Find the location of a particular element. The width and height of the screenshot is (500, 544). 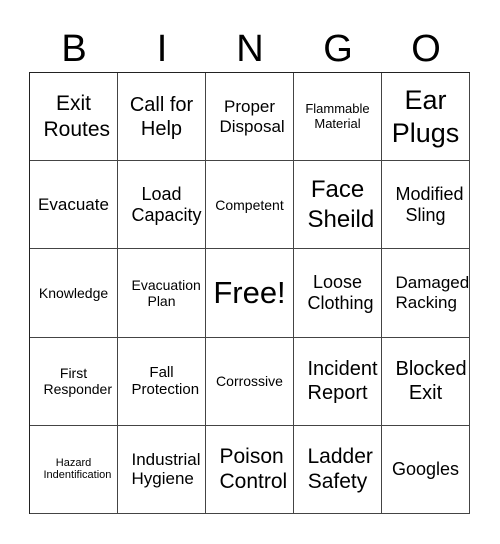

cell-label: Ladder Safety is located at coordinates (340, 469).